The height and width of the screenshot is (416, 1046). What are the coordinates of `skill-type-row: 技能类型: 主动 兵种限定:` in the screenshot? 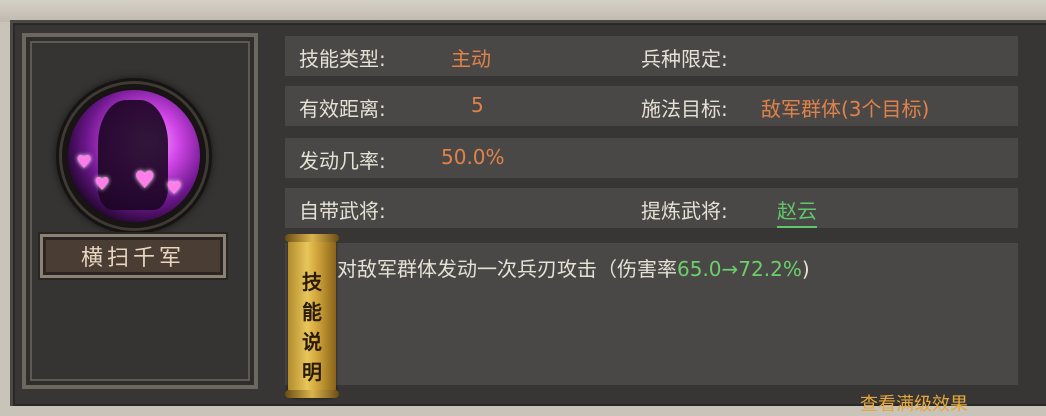 It's located at (651, 56).